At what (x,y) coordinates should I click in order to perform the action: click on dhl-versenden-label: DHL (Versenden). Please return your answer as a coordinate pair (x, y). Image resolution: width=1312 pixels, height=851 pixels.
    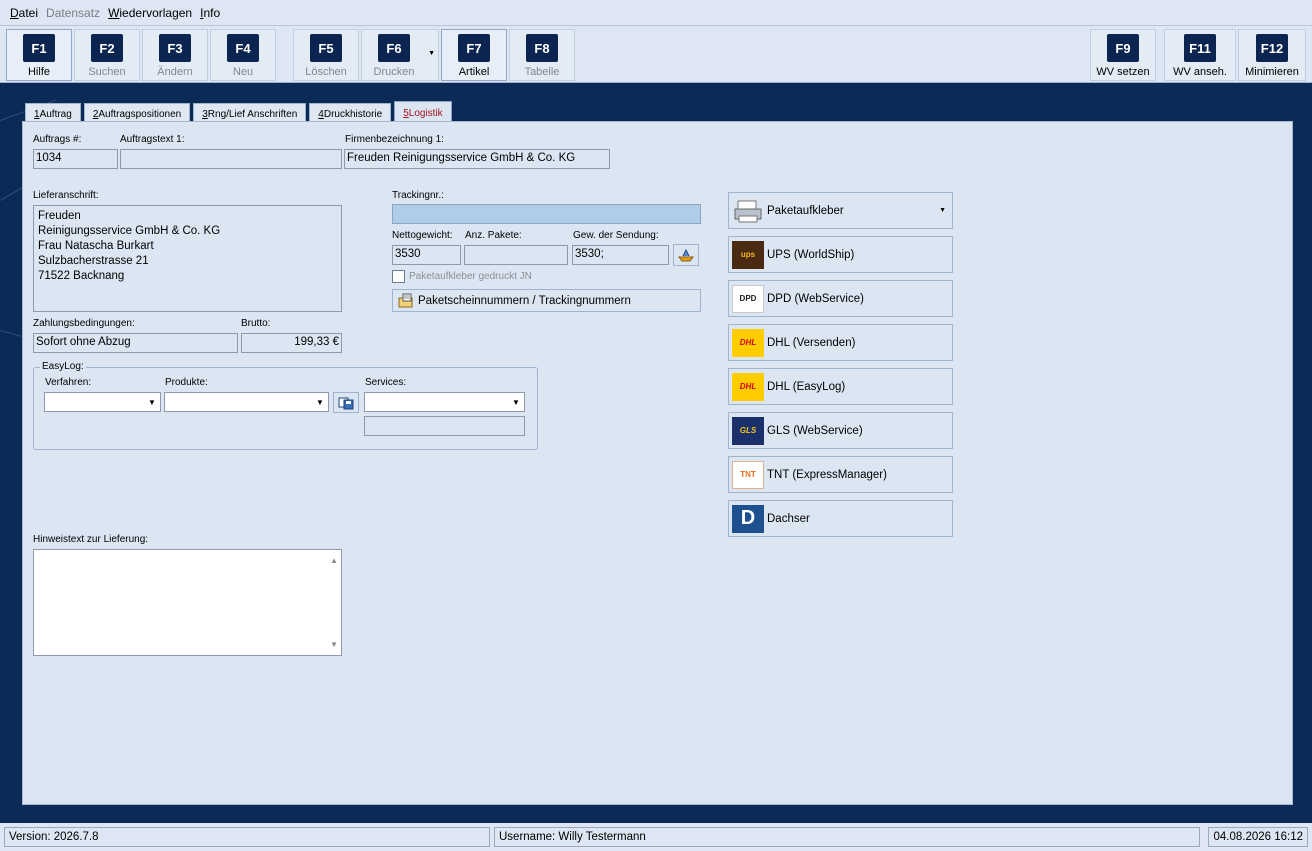
    Looking at the image, I should click on (811, 342).